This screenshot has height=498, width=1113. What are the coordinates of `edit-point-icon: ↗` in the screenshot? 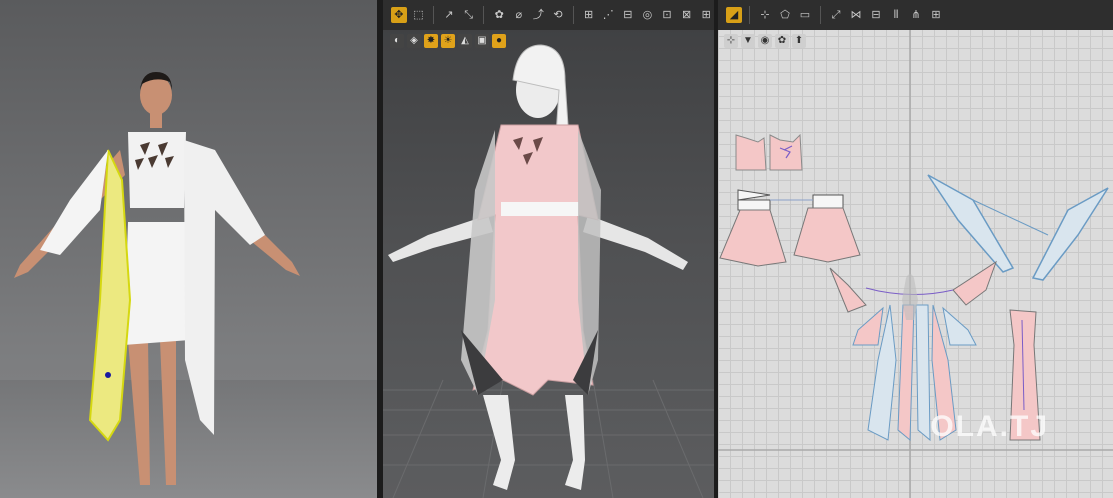 It's located at (449, 15).